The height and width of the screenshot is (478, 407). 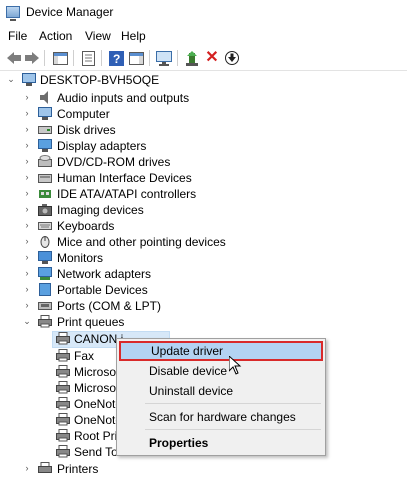 I want to click on update-driver-label: Update driver, so click(x=187, y=351).